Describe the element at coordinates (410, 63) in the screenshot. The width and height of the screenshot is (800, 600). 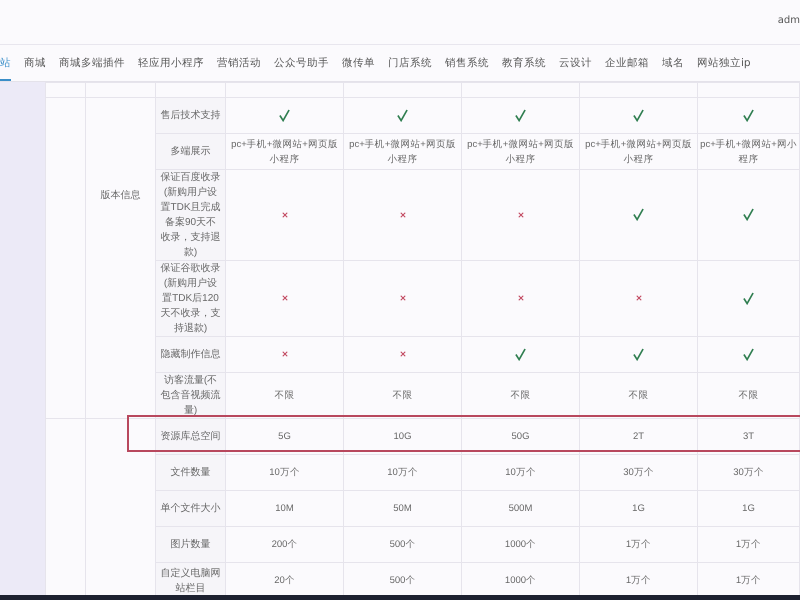
I see `nav-tab: 门店系统` at that location.